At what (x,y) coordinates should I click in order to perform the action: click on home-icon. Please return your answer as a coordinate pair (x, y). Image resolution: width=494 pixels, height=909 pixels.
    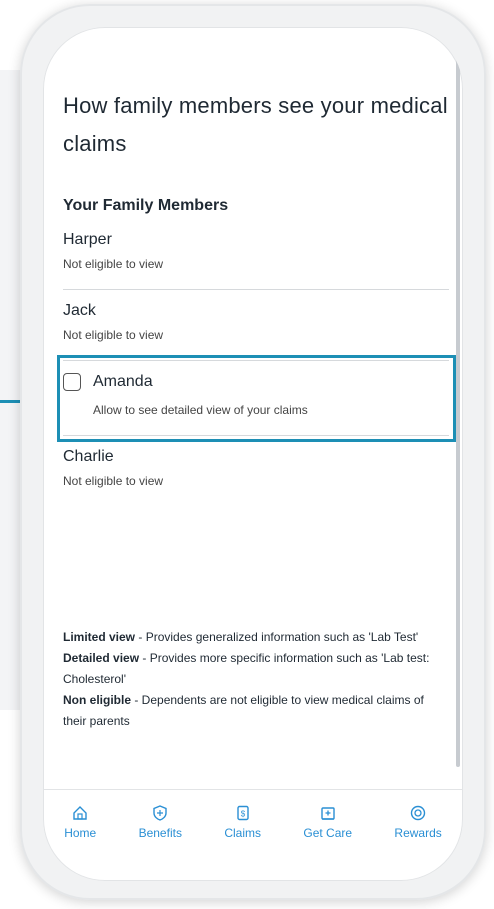
    Looking at the image, I should click on (80, 813).